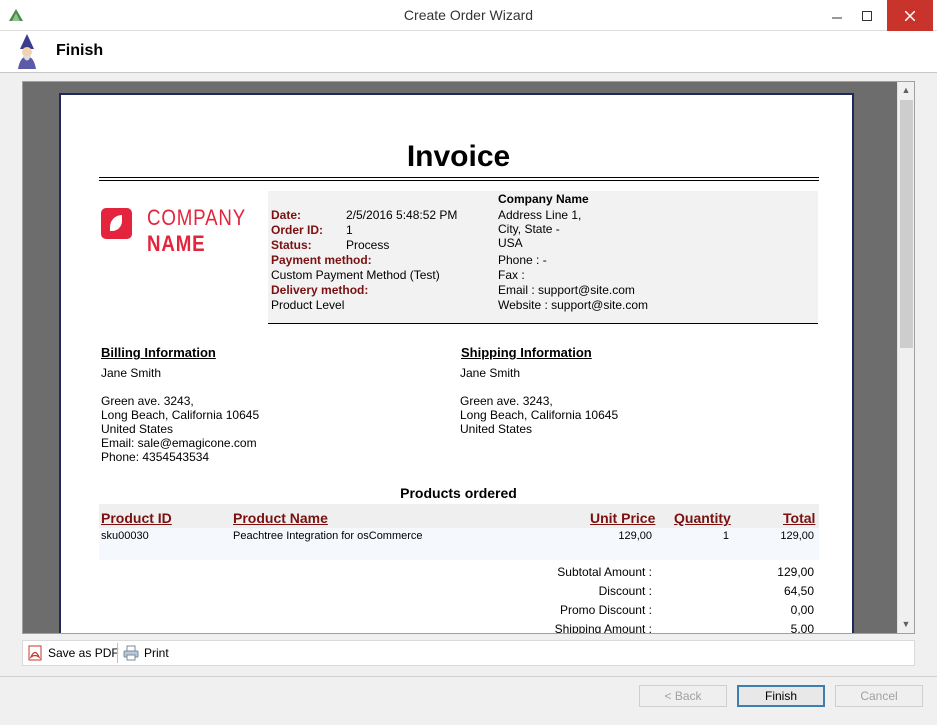 Image resolution: width=937 pixels, height=725 pixels. What do you see at coordinates (286, 215) in the screenshot?
I see `date-label: Date:` at bounding box center [286, 215].